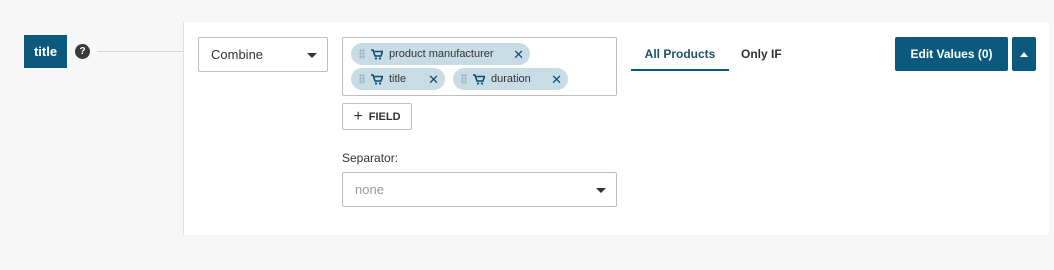 This screenshot has height=270, width=1054. What do you see at coordinates (82, 51) in the screenshot?
I see `help-icon: ?` at bounding box center [82, 51].